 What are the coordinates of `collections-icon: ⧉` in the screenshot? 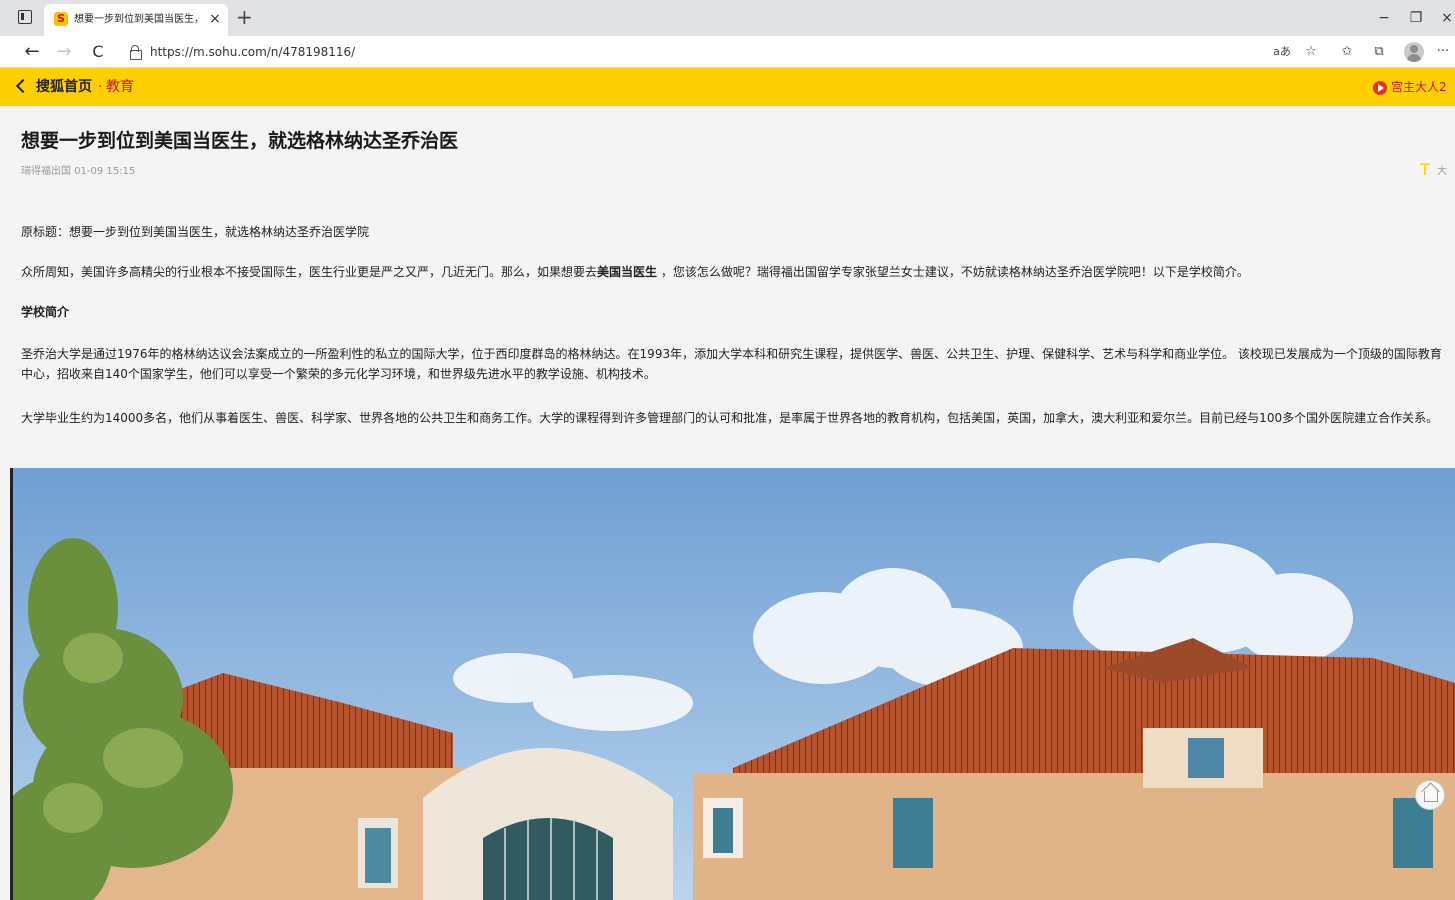 It's located at (1379, 52).